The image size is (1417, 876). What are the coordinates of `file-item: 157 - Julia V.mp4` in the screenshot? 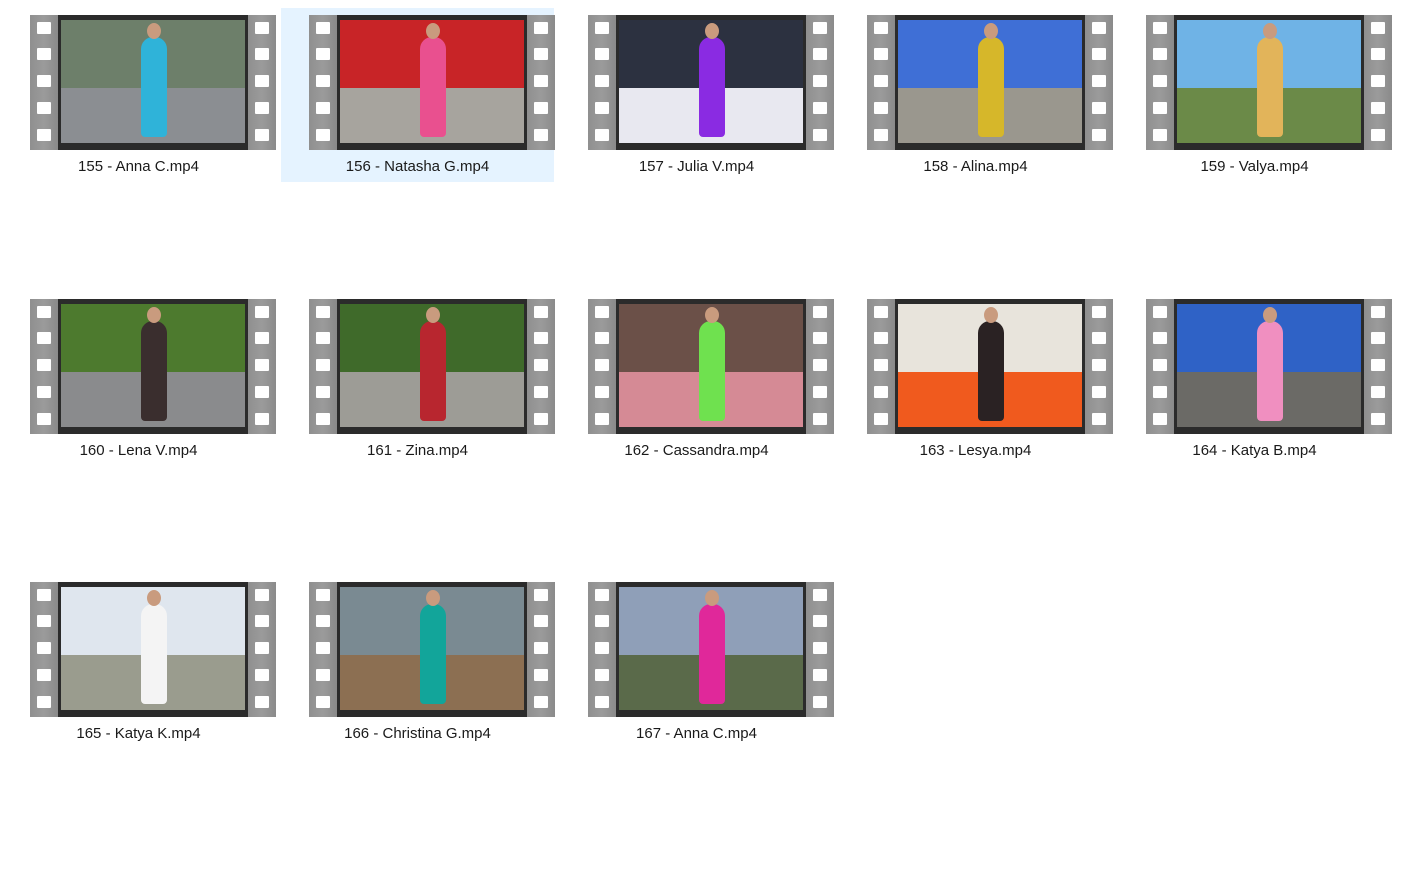 It's located at (697, 95).